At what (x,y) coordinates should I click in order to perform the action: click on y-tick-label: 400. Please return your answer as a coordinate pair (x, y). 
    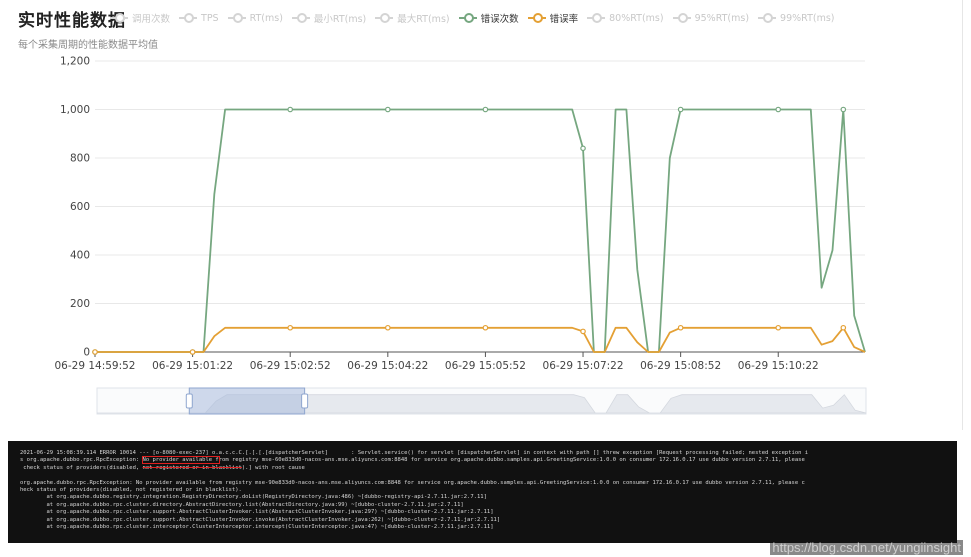
    Looking at the image, I should click on (80, 256).